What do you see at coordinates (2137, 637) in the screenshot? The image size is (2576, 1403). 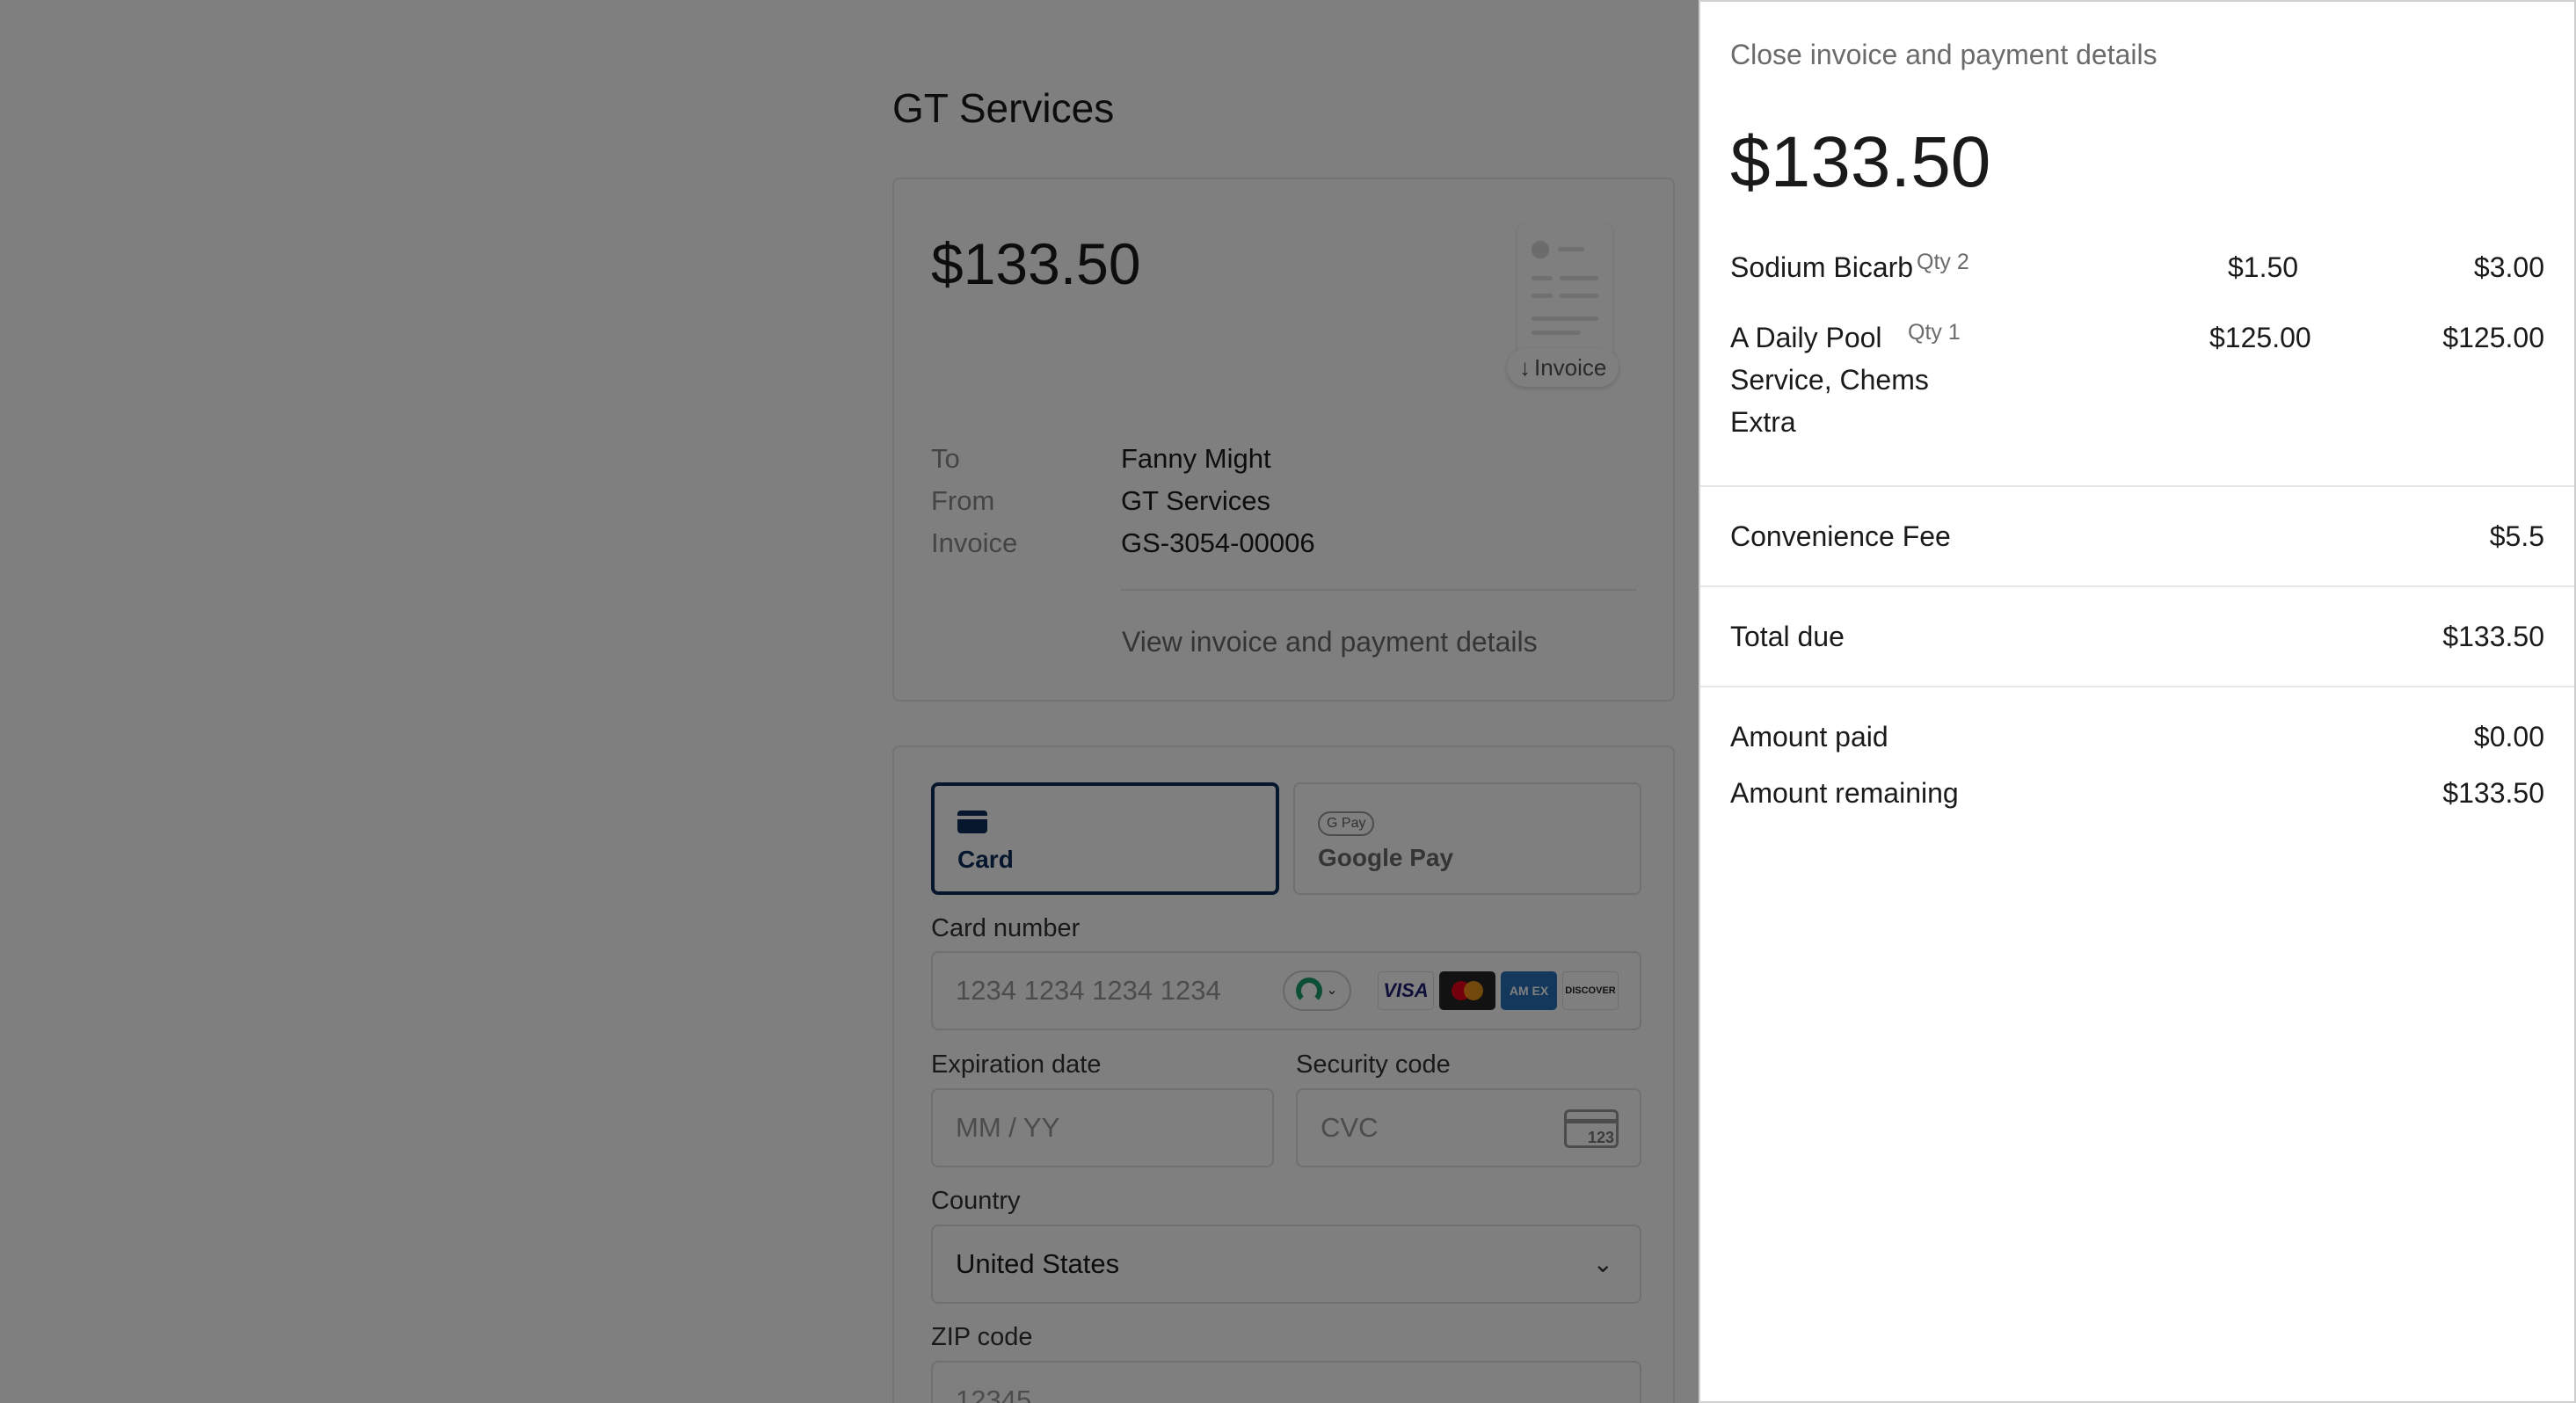 I see `total-due-row: Total due $133.50` at bounding box center [2137, 637].